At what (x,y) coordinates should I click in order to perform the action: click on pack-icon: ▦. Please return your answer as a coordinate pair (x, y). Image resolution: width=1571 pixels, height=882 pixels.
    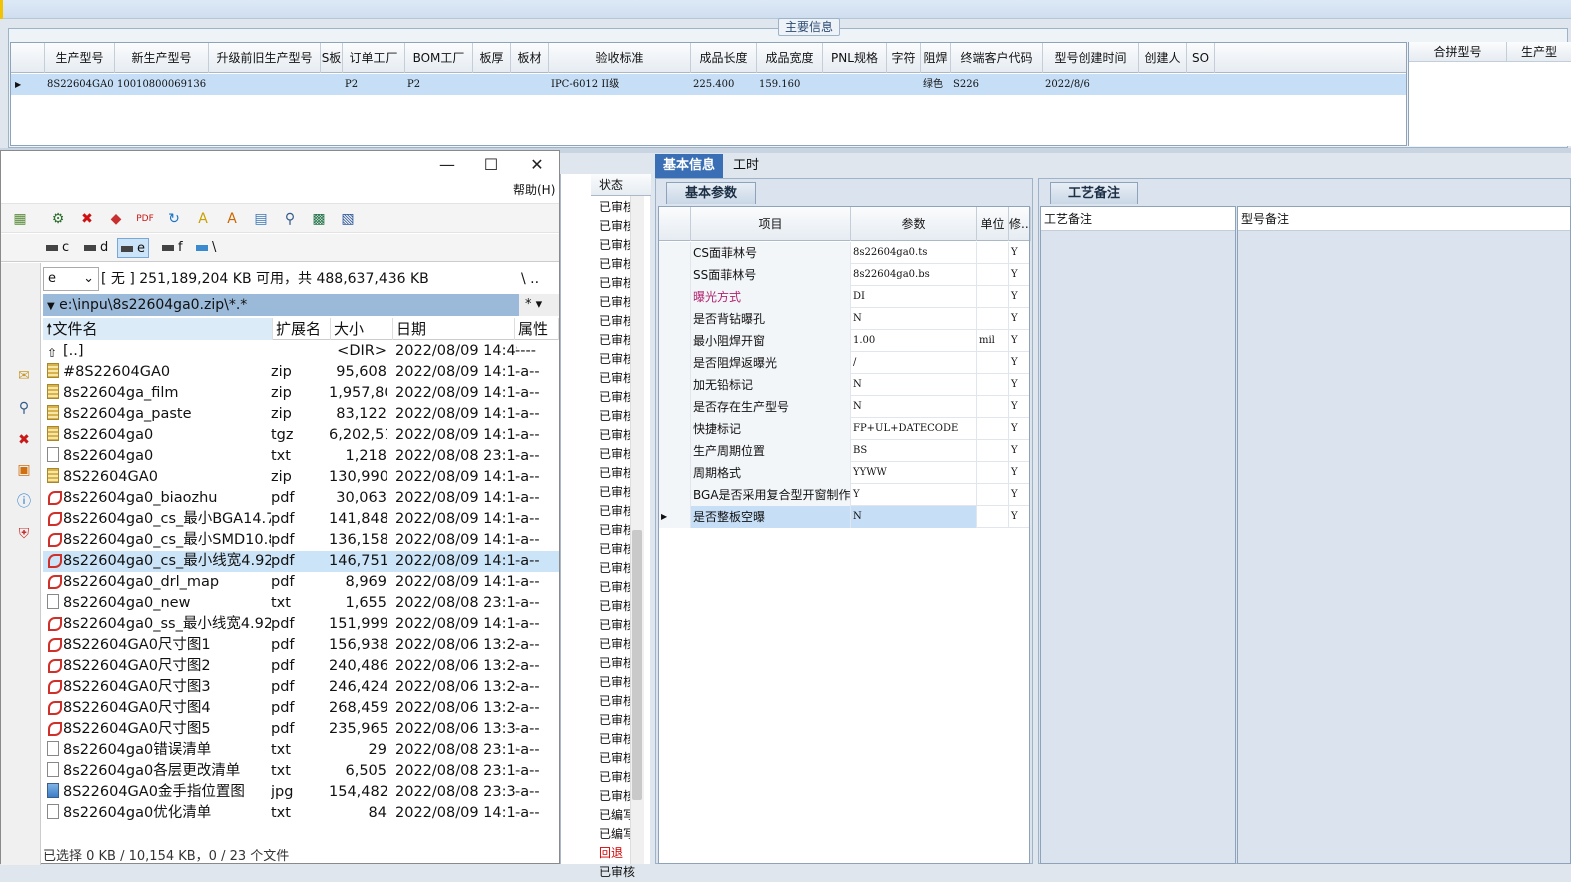
    Looking at the image, I should click on (20, 219).